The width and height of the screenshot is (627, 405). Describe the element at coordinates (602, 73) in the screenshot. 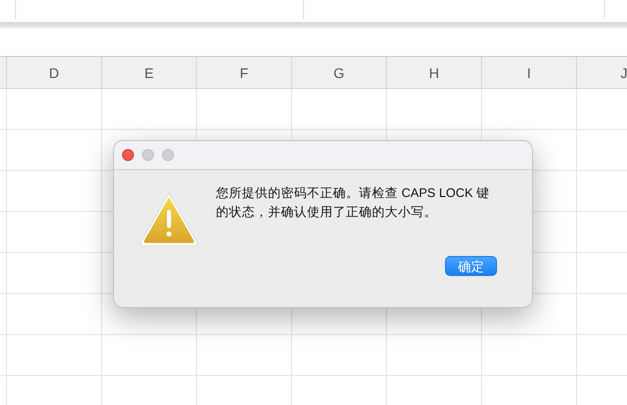

I see `column-header: J` at that location.